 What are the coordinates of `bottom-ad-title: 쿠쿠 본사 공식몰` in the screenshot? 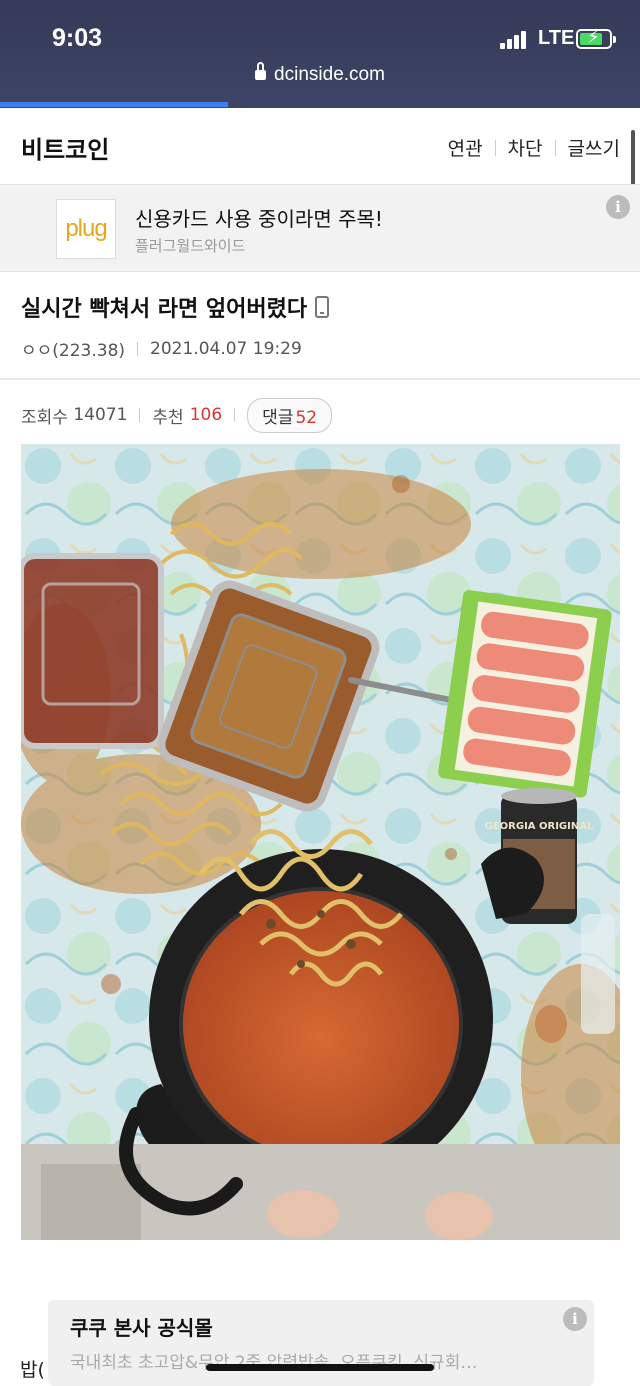 It's located at (141, 1326).